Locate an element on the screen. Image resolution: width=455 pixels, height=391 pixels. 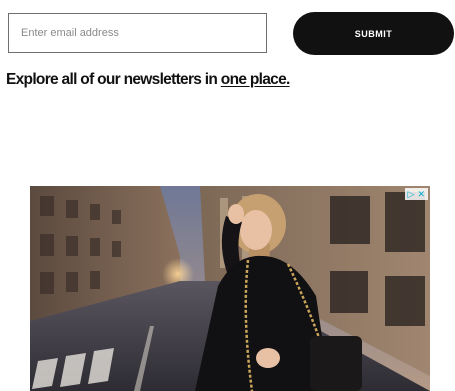
submit-button: SUBMIT is located at coordinates (373, 33).